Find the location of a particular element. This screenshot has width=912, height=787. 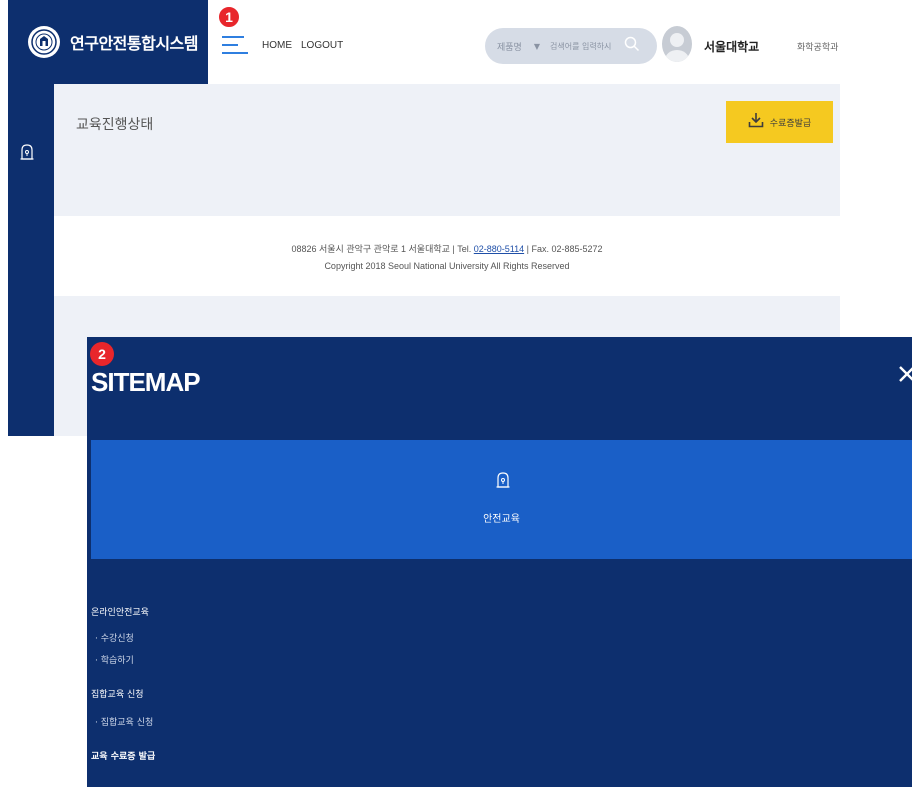

close-icon is located at coordinates (904, 374).